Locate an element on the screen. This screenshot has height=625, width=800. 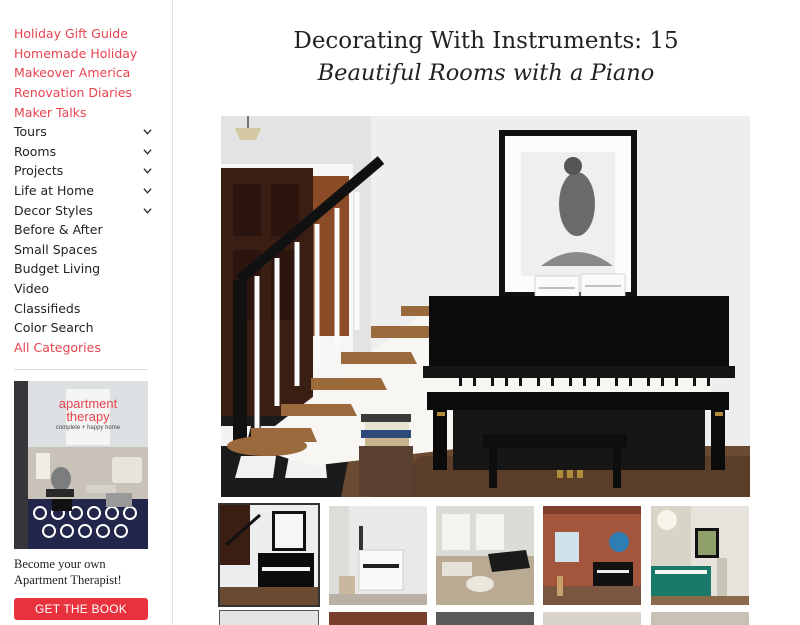
book-title: apartment therapy is located at coordinates (88, 410).